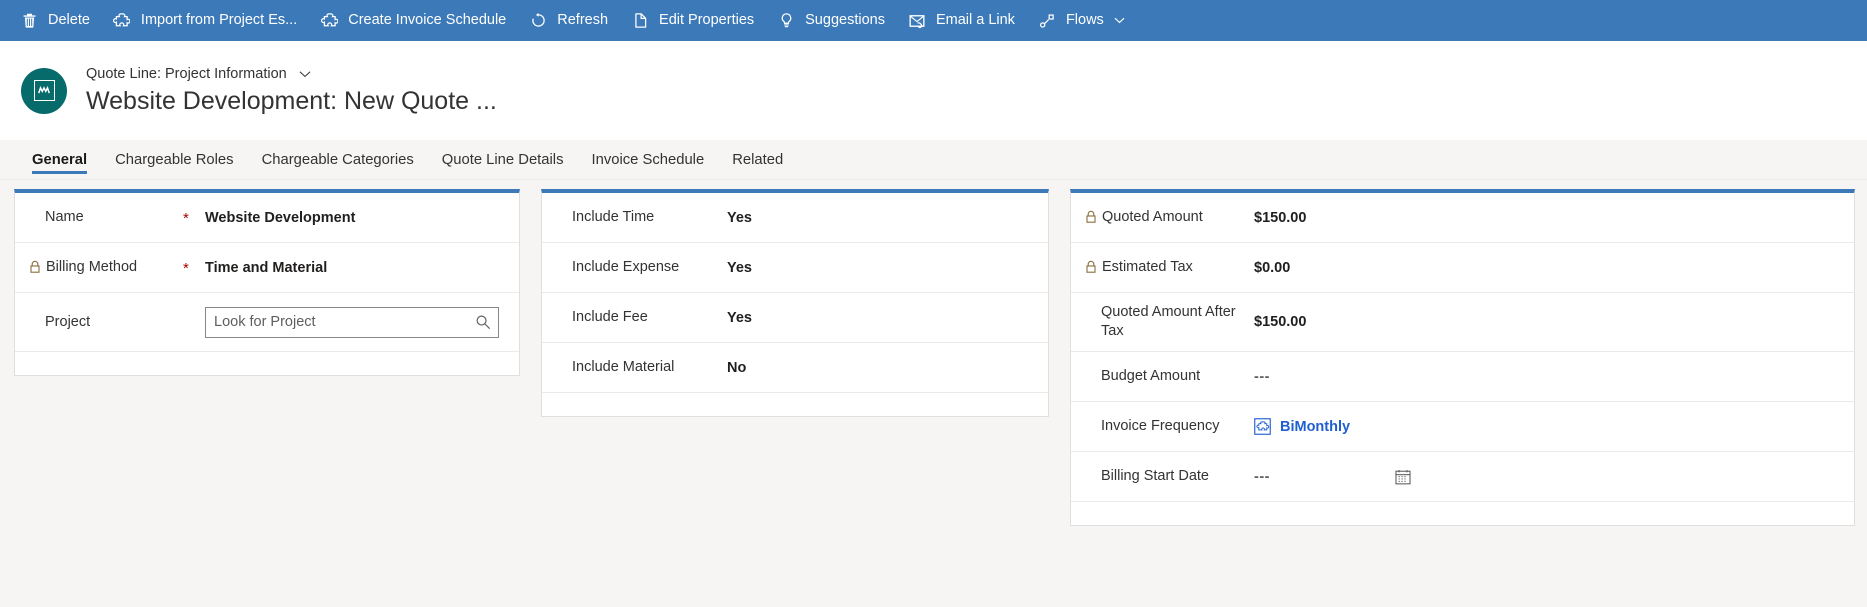 The image size is (1867, 607). I want to click on field-include-material: Include Material No, so click(795, 368).